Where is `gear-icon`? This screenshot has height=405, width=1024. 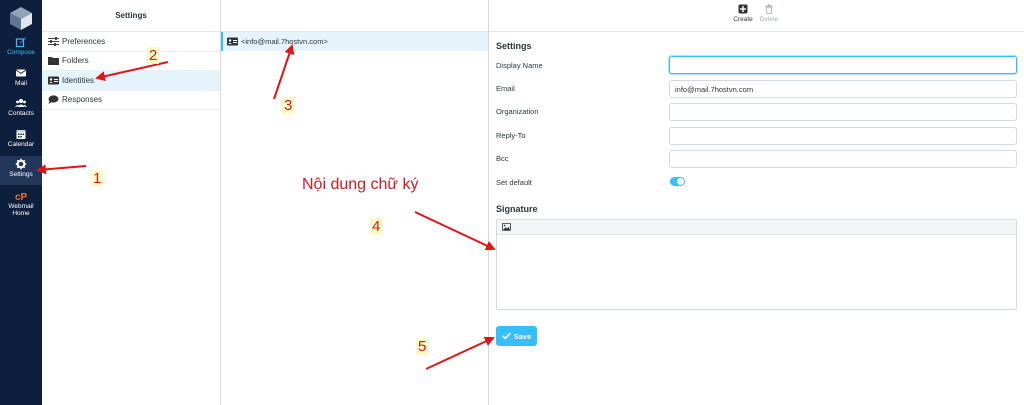 gear-icon is located at coordinates (21, 164).